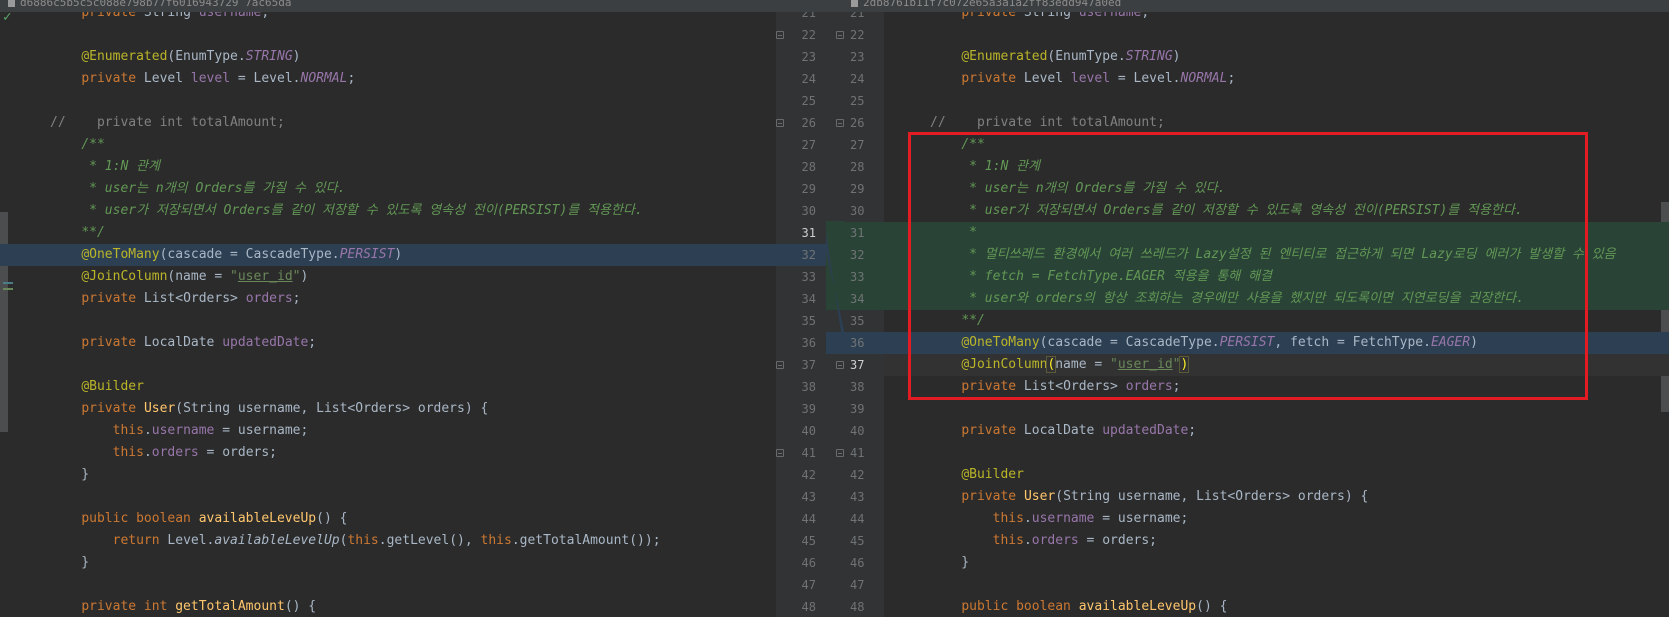  What do you see at coordinates (1276, 475) in the screenshot?
I see `right-code-line: @Builder` at bounding box center [1276, 475].